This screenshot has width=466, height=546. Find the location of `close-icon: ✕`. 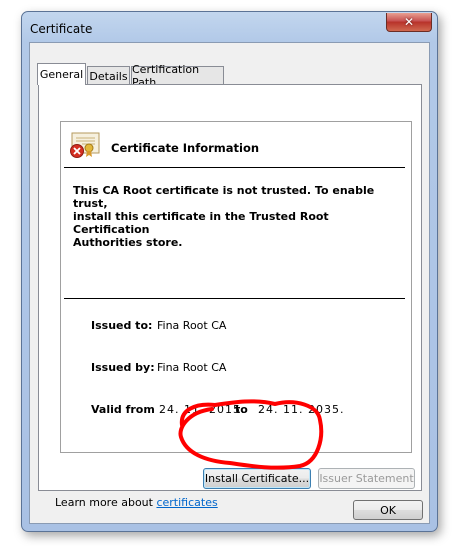

close-icon: ✕ is located at coordinates (409, 22).